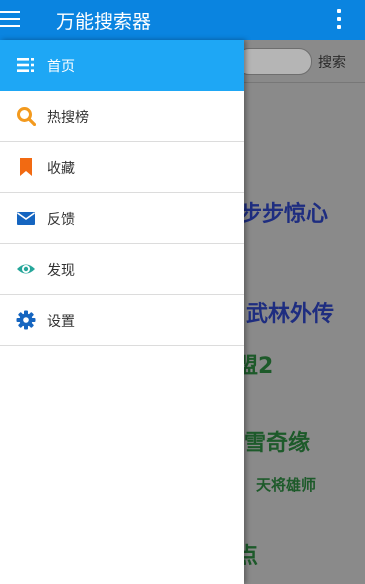 Image resolution: width=365 pixels, height=584 pixels. I want to click on drawer-item-settings: 设置, so click(122, 320).